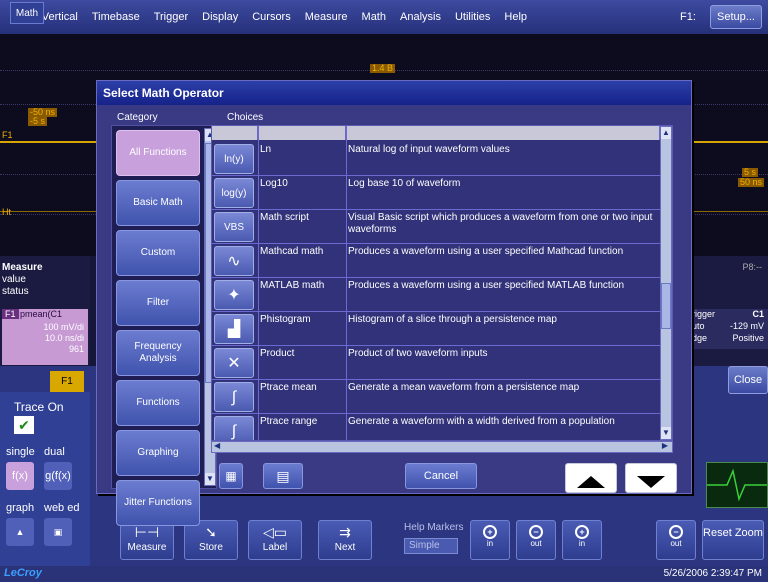 This screenshot has width=768, height=582. What do you see at coordinates (234, 428) in the screenshot?
I see `ptrace-range-icon: ∫` at bounding box center [234, 428].